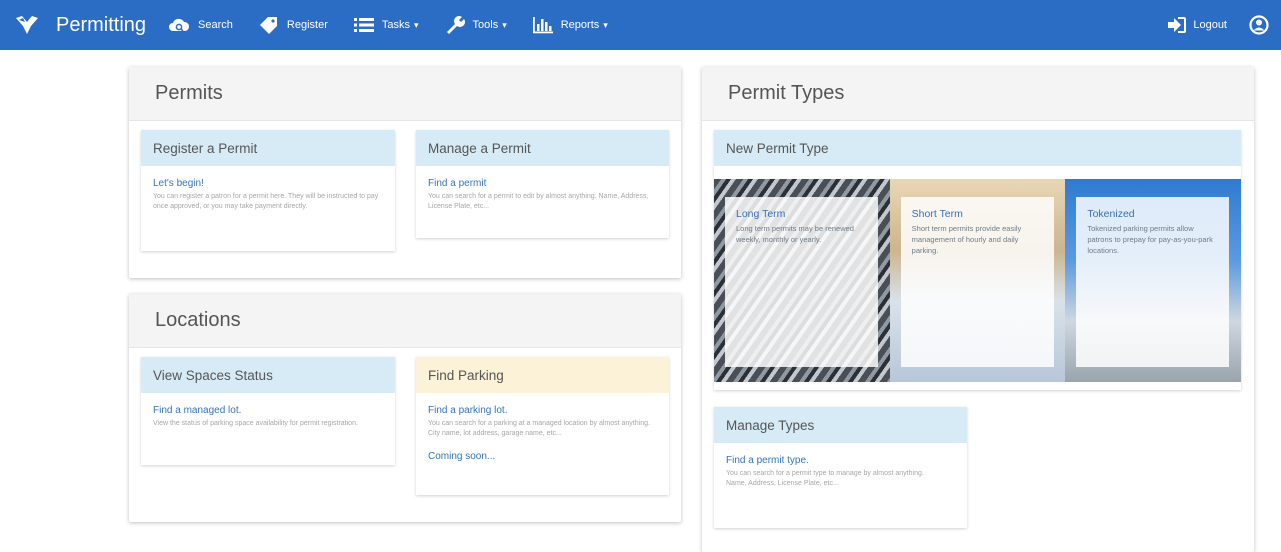  Describe the element at coordinates (395, 25) in the screenshot. I see `nav-tasks-label: Tasks` at that location.